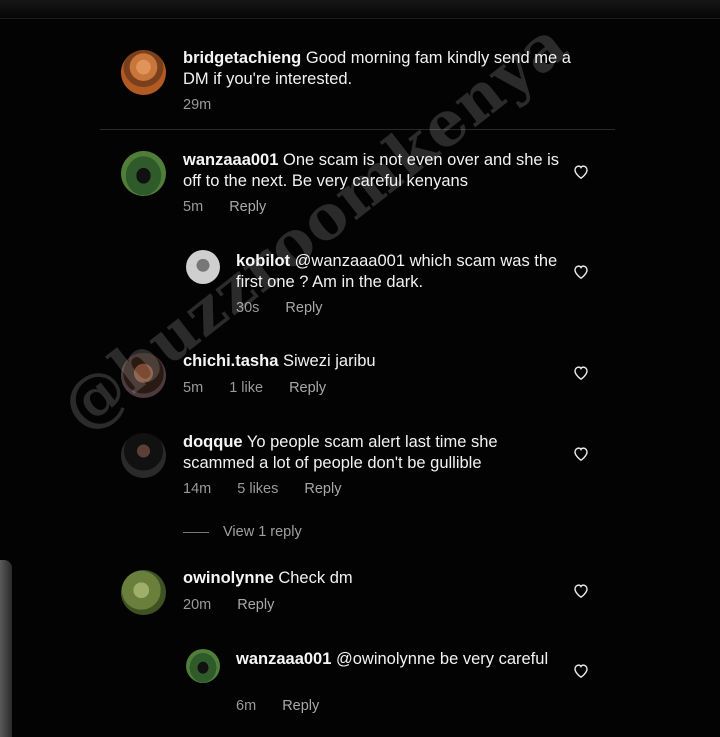  Describe the element at coordinates (257, 489) in the screenshot. I see `comment-likes: 5 likes` at that location.